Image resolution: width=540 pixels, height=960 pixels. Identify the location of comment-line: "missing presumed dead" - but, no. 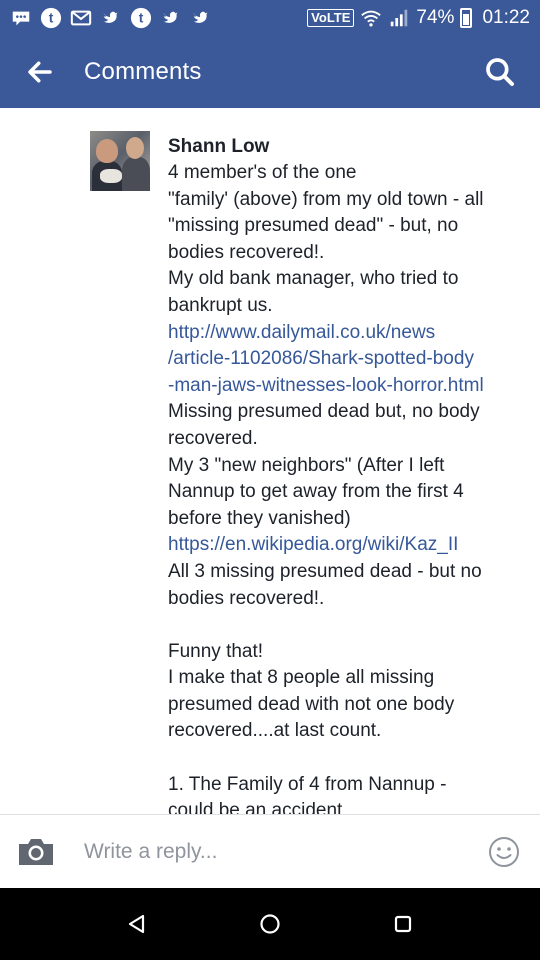
(313, 226).